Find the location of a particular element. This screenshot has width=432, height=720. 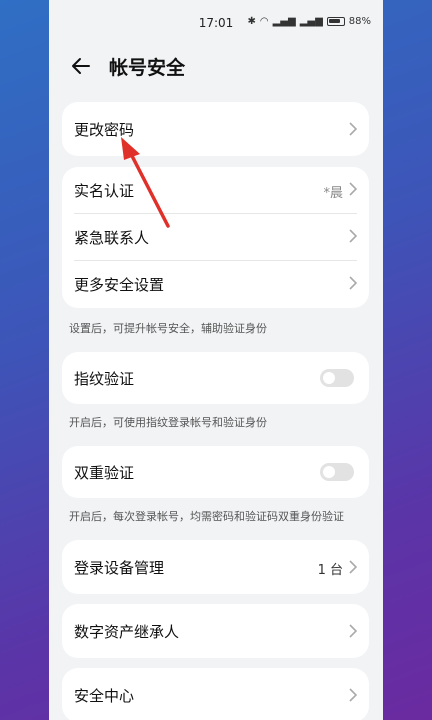

wifi-icon: ◠ is located at coordinates (264, 21).